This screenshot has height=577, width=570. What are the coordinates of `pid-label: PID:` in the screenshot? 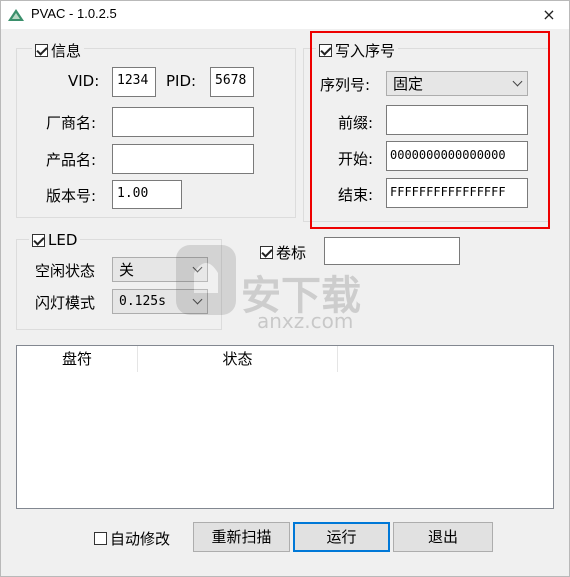 It's located at (181, 81).